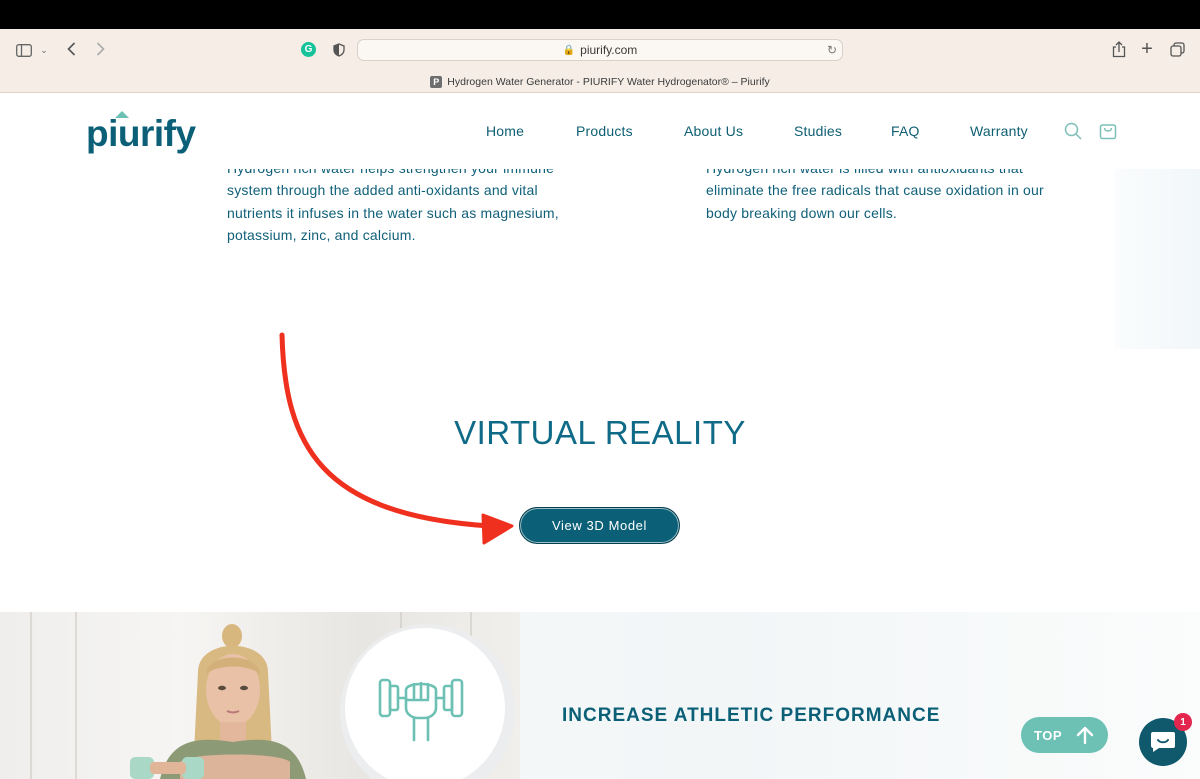  What do you see at coordinates (505, 131) in the screenshot?
I see `nav-home: Home` at bounding box center [505, 131].